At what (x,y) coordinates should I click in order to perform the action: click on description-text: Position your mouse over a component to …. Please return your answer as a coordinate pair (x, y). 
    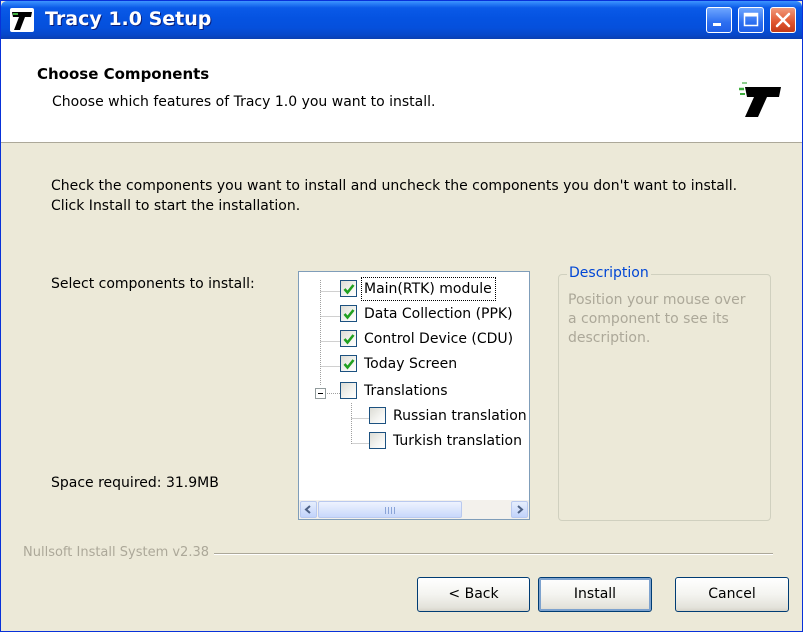
    Looking at the image, I should click on (657, 319).